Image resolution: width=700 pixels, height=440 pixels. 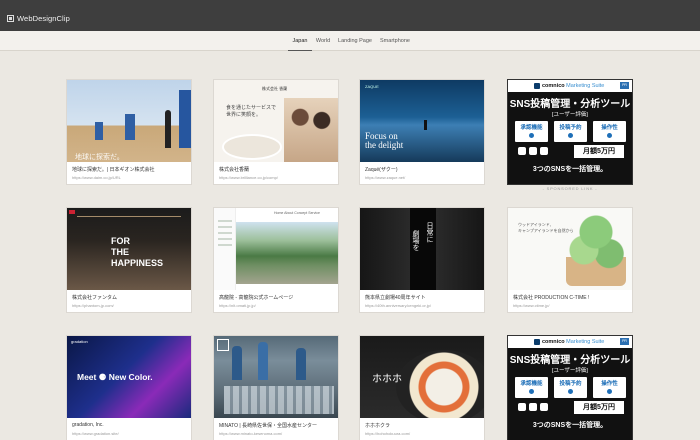 What do you see at coordinates (129, 121) in the screenshot?
I see `site-thumbnail: 地球に探索だ。` at bounding box center [129, 121].